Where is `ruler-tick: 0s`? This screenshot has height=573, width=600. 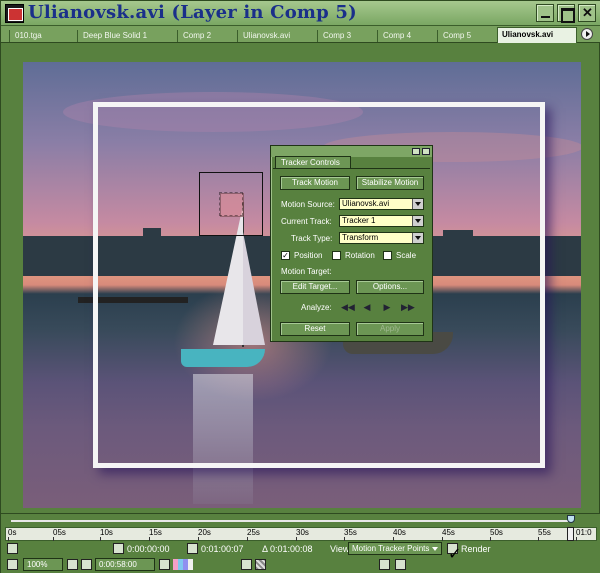
ruler-tick: 0s is located at coordinates (12, 534).